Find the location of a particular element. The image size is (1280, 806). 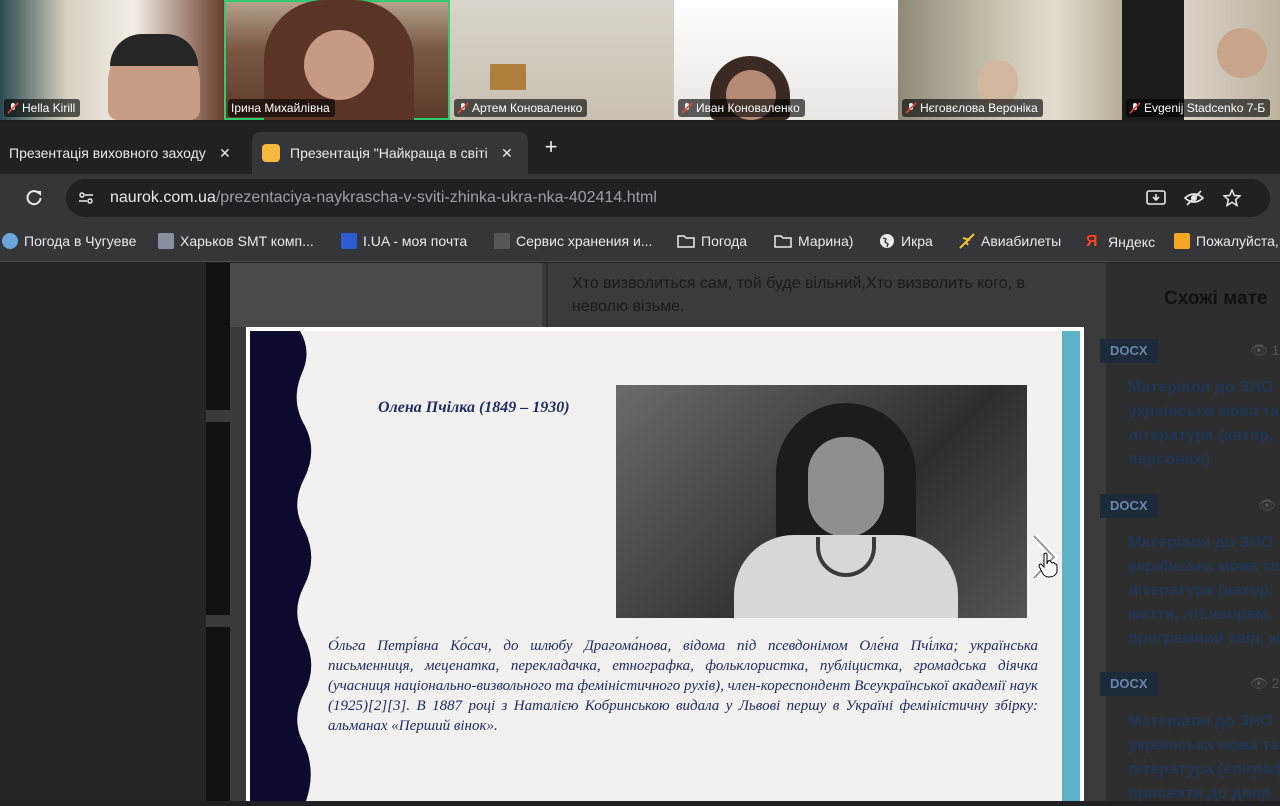

participant-name: Нєговєлова Вероніка is located at coordinates (972, 108).